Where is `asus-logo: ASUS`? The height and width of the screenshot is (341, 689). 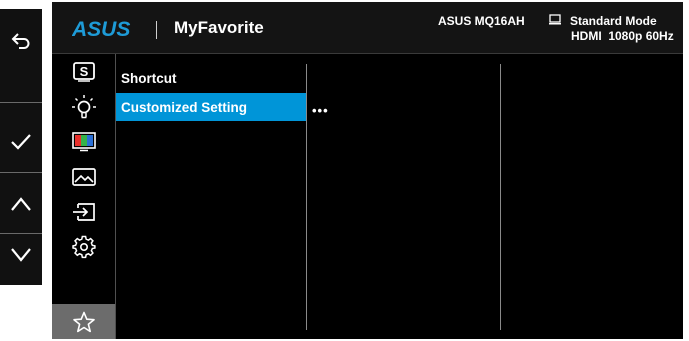 asus-logo: ASUS is located at coordinates (101, 29).